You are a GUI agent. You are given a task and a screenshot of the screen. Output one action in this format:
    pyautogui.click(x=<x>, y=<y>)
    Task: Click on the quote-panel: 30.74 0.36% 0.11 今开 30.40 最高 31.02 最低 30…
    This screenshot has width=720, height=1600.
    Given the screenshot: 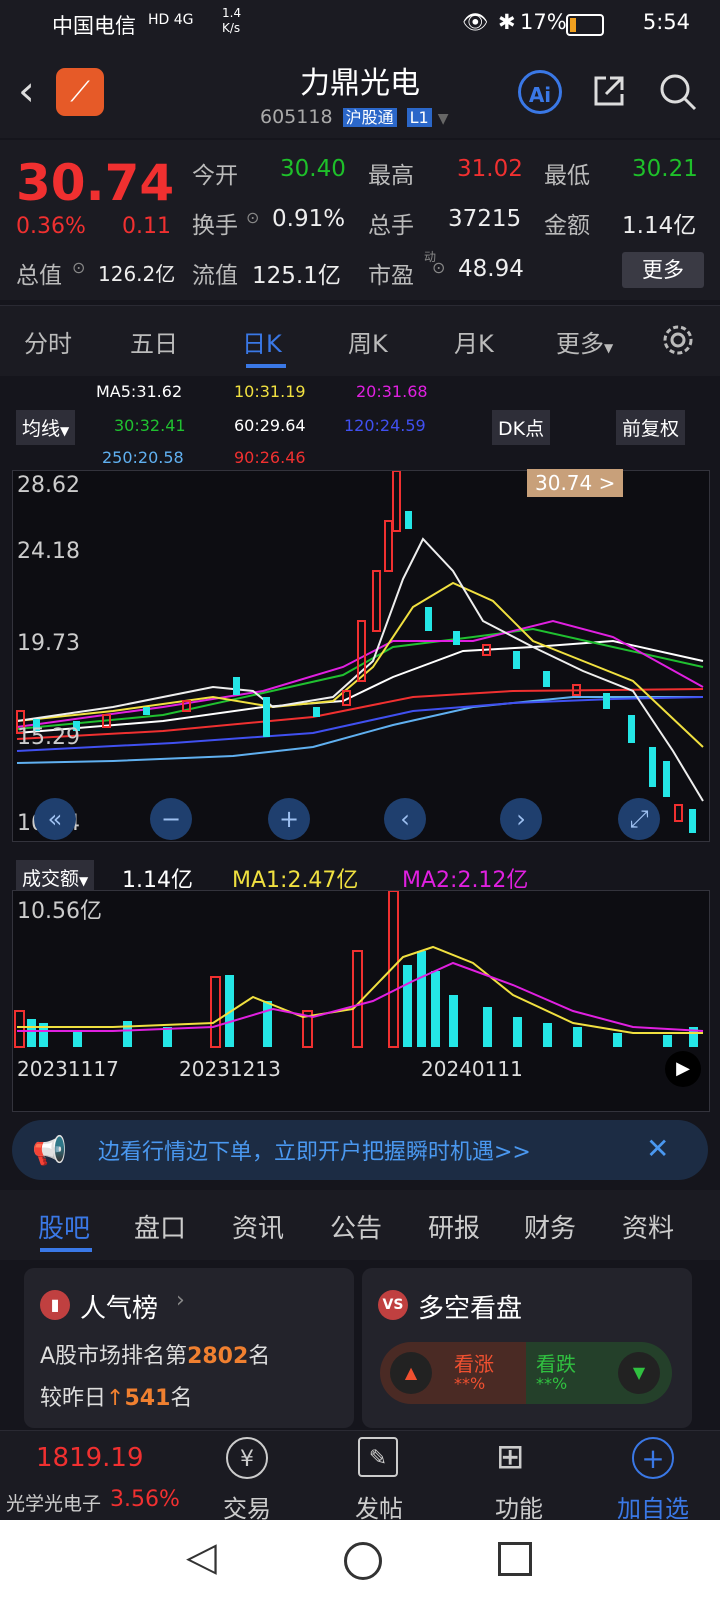 What is the action you would take?
    pyautogui.click(x=360, y=220)
    